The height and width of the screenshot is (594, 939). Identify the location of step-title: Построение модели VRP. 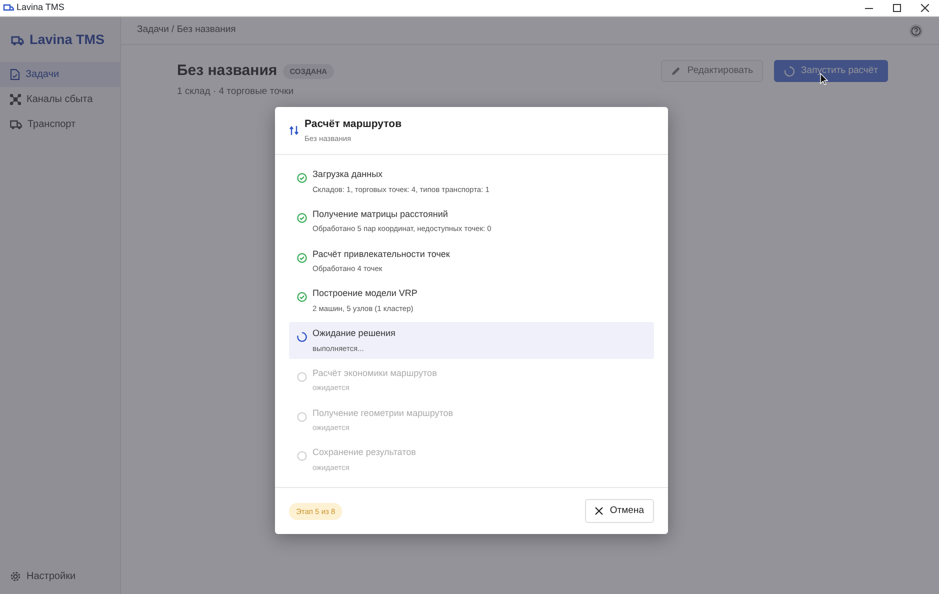
(365, 293).